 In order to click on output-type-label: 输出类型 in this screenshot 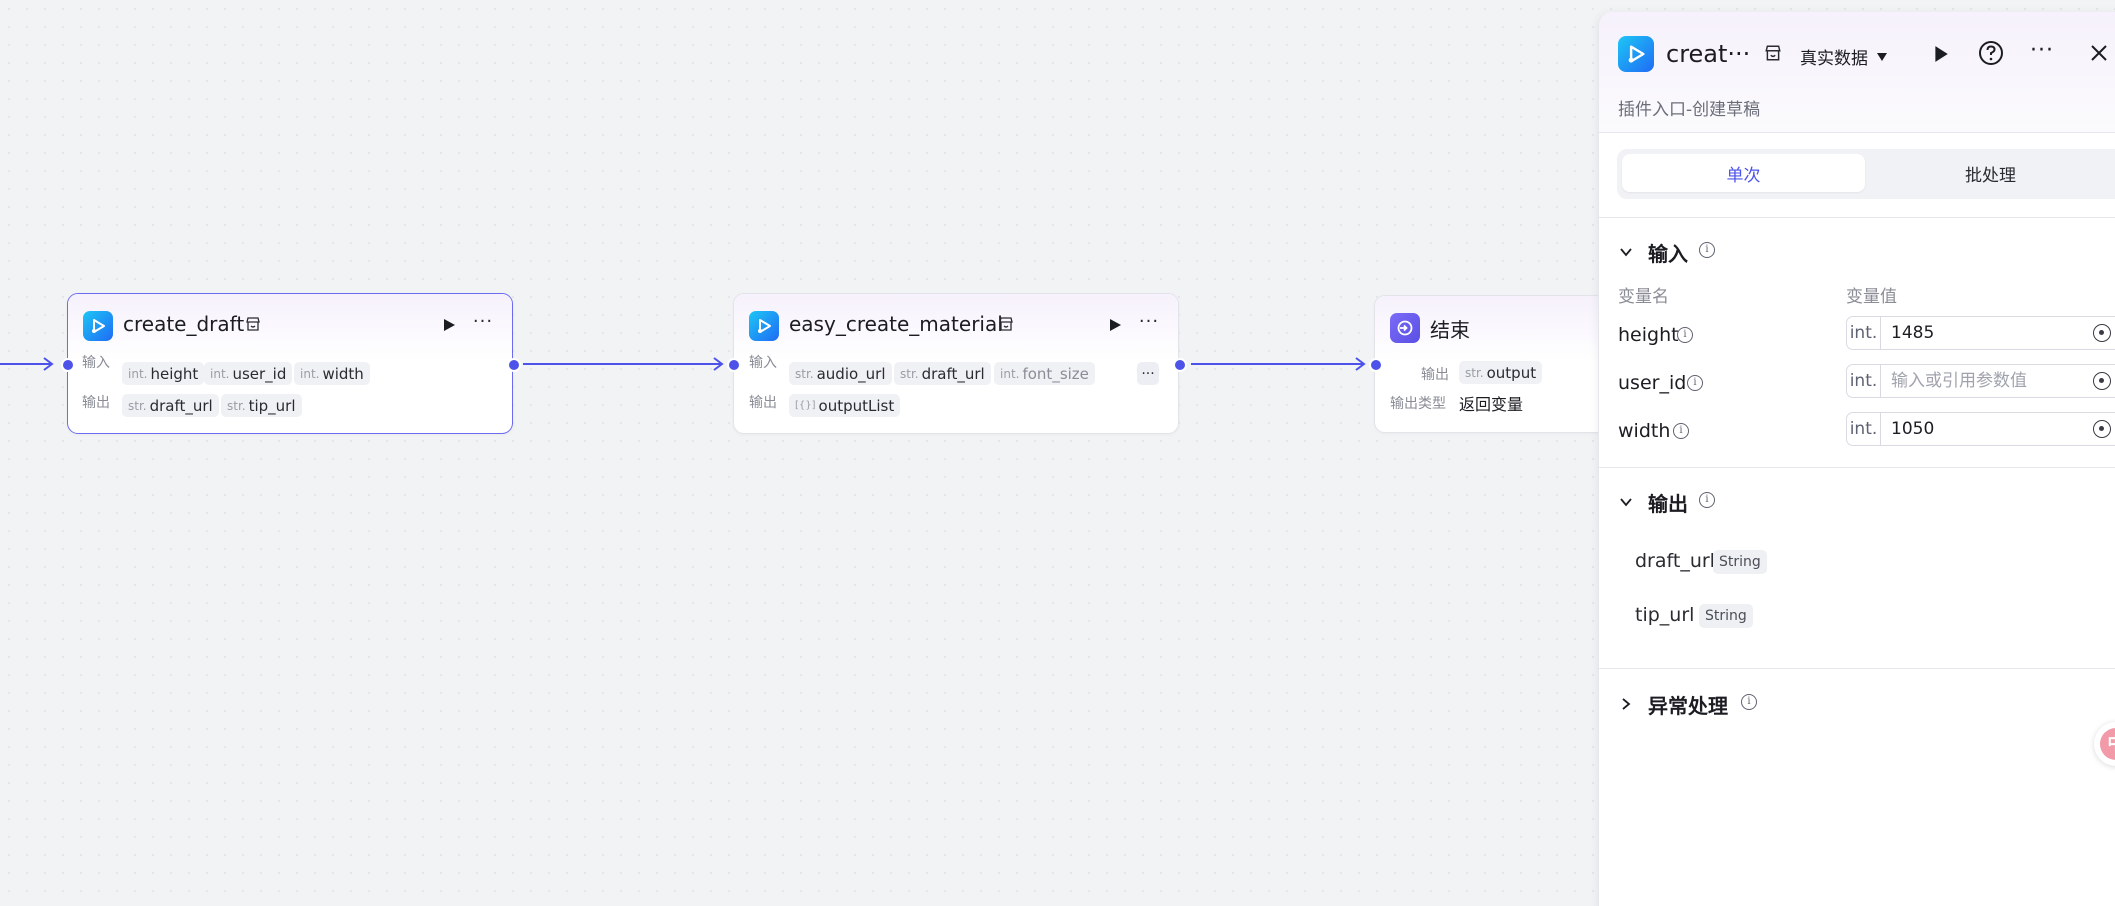, I will do `click(1418, 404)`.